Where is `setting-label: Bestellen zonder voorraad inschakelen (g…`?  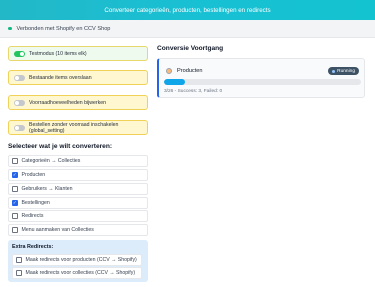
setting-label: Bestellen zonder voorraad inschakelen (g… is located at coordinates (74, 127).